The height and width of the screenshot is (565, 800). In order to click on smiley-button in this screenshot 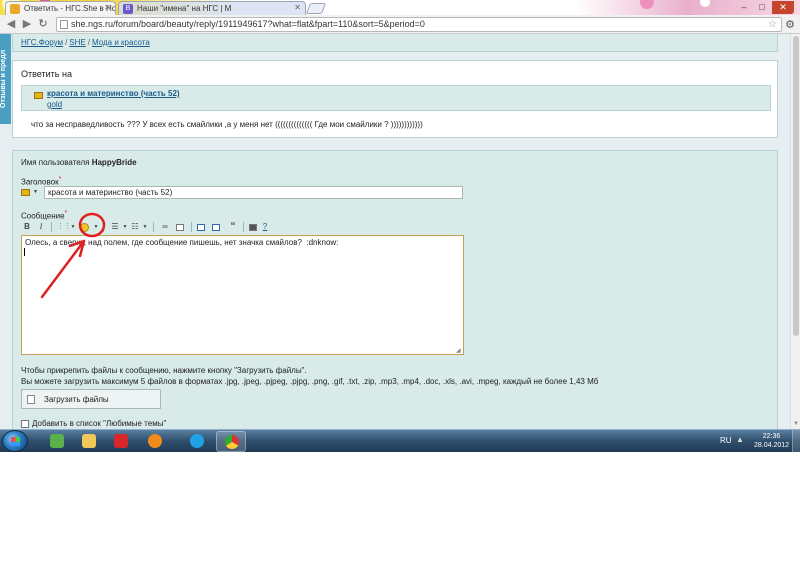, I will do `click(84, 227)`.